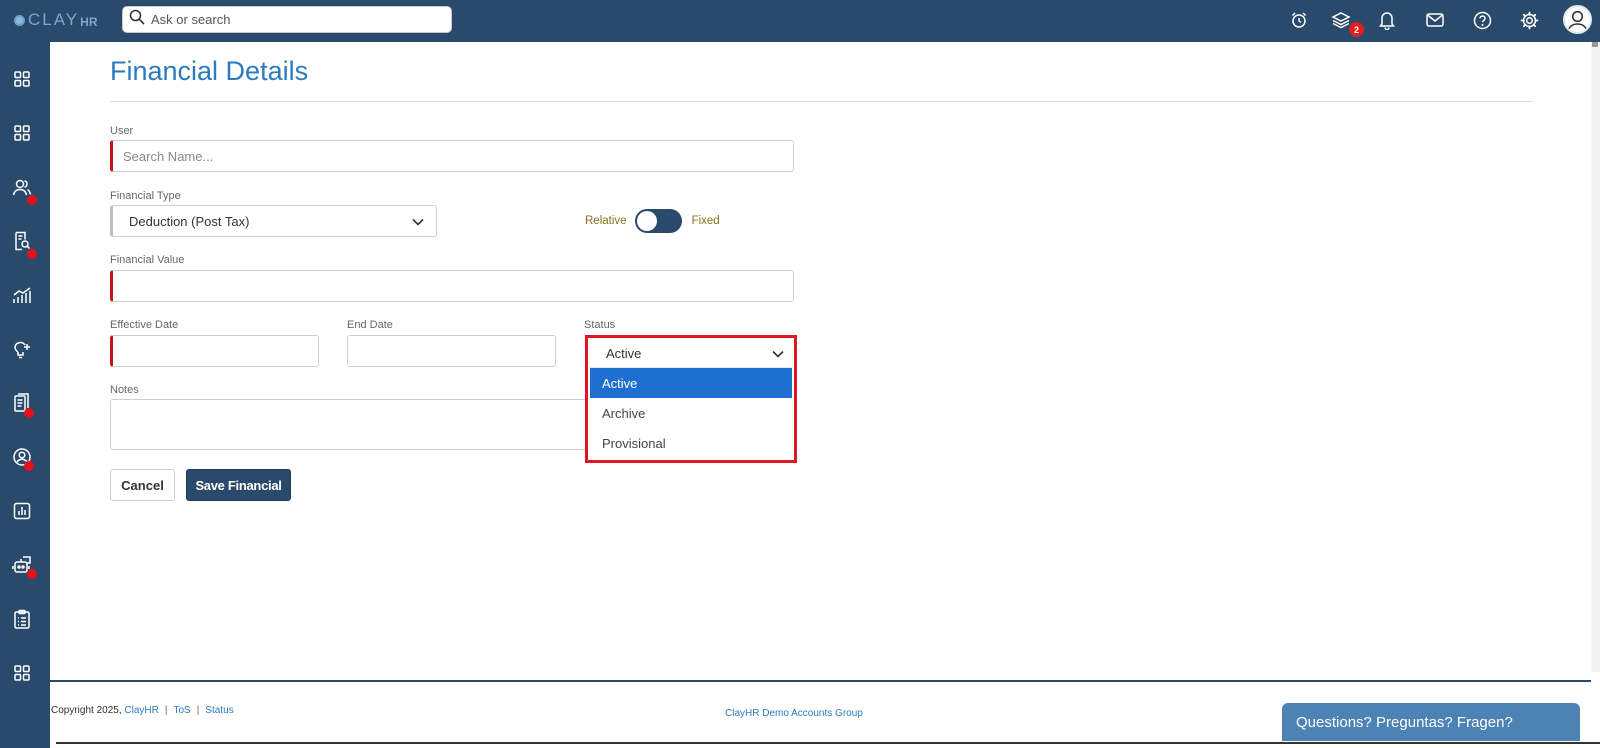 The height and width of the screenshot is (748, 1600). I want to click on end-date-label: End Date, so click(370, 325).